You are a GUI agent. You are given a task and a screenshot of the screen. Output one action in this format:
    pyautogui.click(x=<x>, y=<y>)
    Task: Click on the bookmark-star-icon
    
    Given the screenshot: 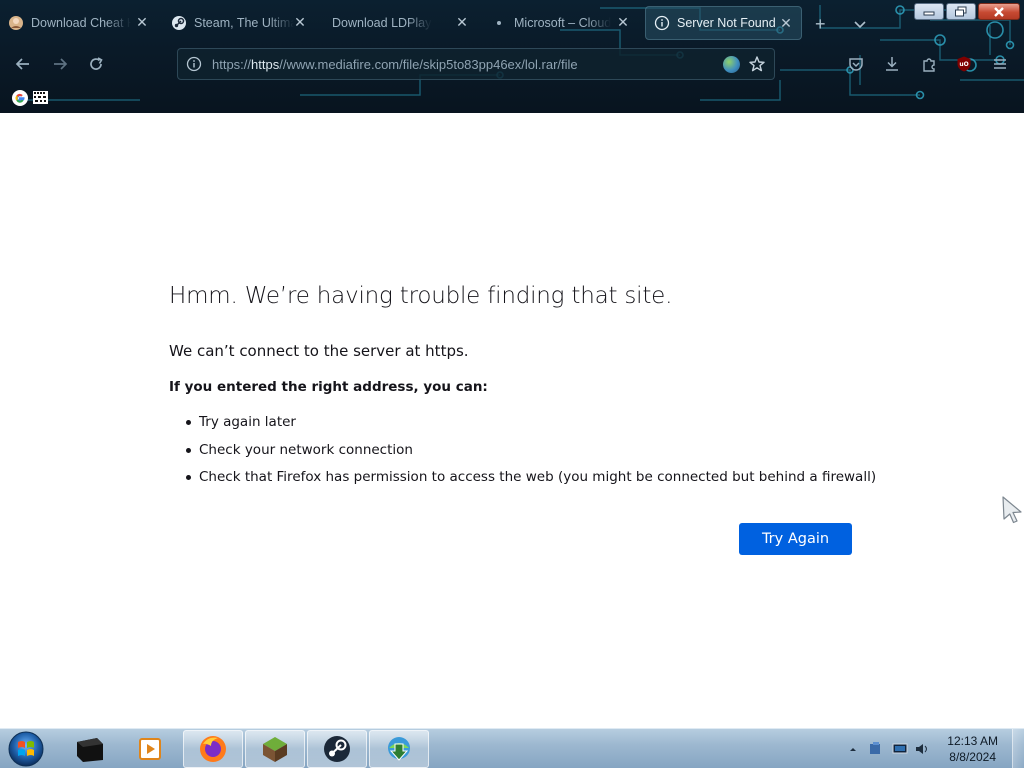 What is the action you would take?
    pyautogui.click(x=757, y=64)
    